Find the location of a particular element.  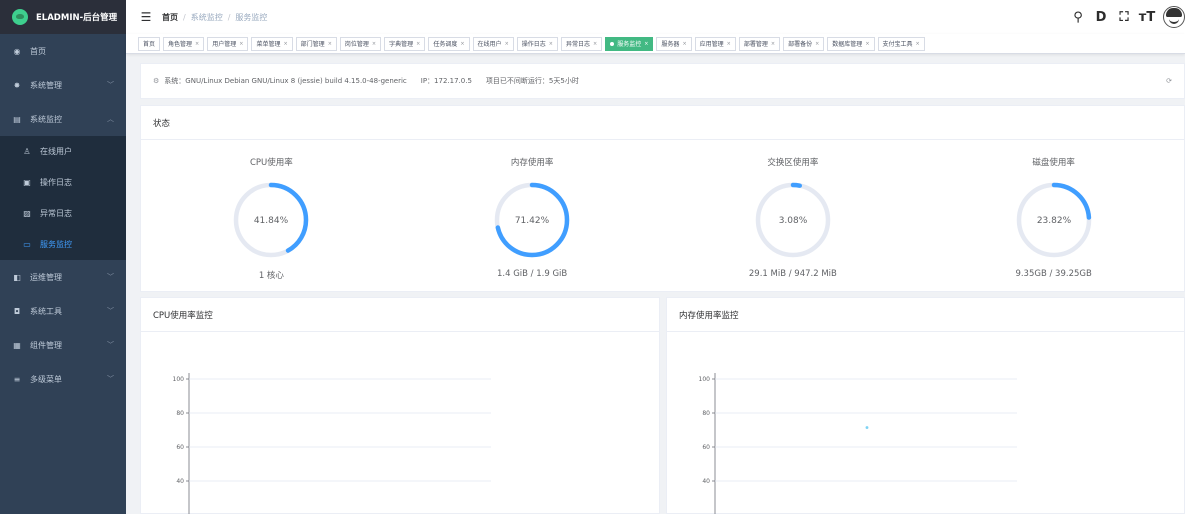

data-point is located at coordinates (867, 427).